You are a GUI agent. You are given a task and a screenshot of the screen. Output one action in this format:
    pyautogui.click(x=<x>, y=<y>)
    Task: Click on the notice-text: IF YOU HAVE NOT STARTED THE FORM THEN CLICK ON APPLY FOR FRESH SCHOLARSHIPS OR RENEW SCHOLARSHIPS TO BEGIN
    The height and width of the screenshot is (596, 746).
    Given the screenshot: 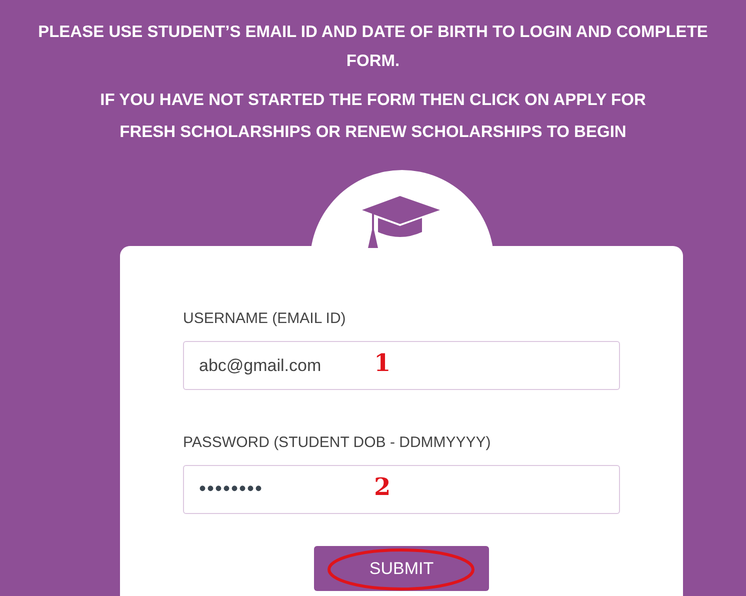 What is the action you would take?
    pyautogui.click(x=373, y=116)
    